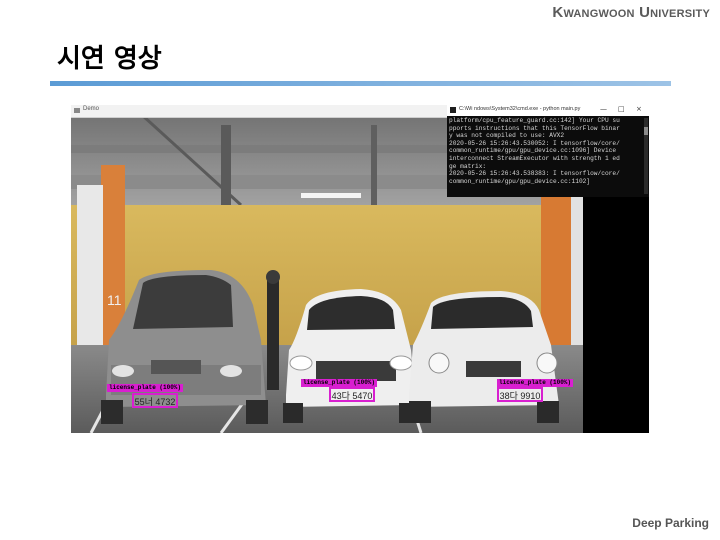 The height and width of the screenshot is (540, 720). What do you see at coordinates (558, 12) in the screenshot?
I see `university-first-initial: K` at bounding box center [558, 12].